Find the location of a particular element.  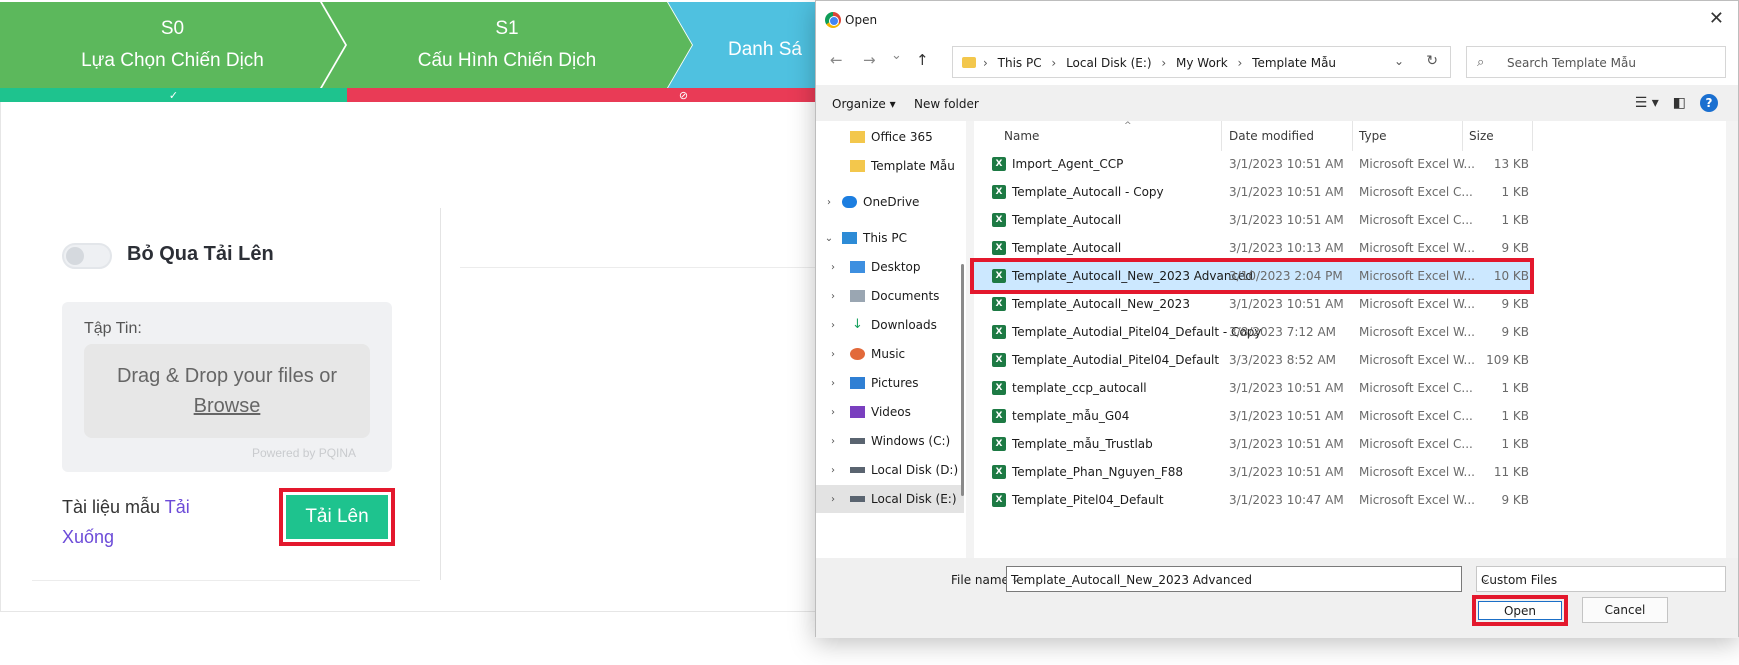

refresh-icon: ↻ is located at coordinates (1432, 61).